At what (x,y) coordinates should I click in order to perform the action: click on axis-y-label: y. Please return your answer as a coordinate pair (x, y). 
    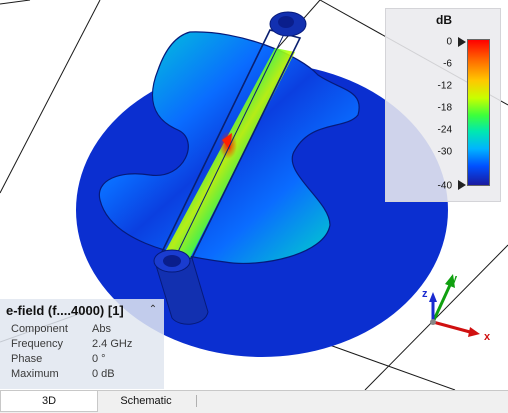
    Looking at the image, I should click on (454, 279).